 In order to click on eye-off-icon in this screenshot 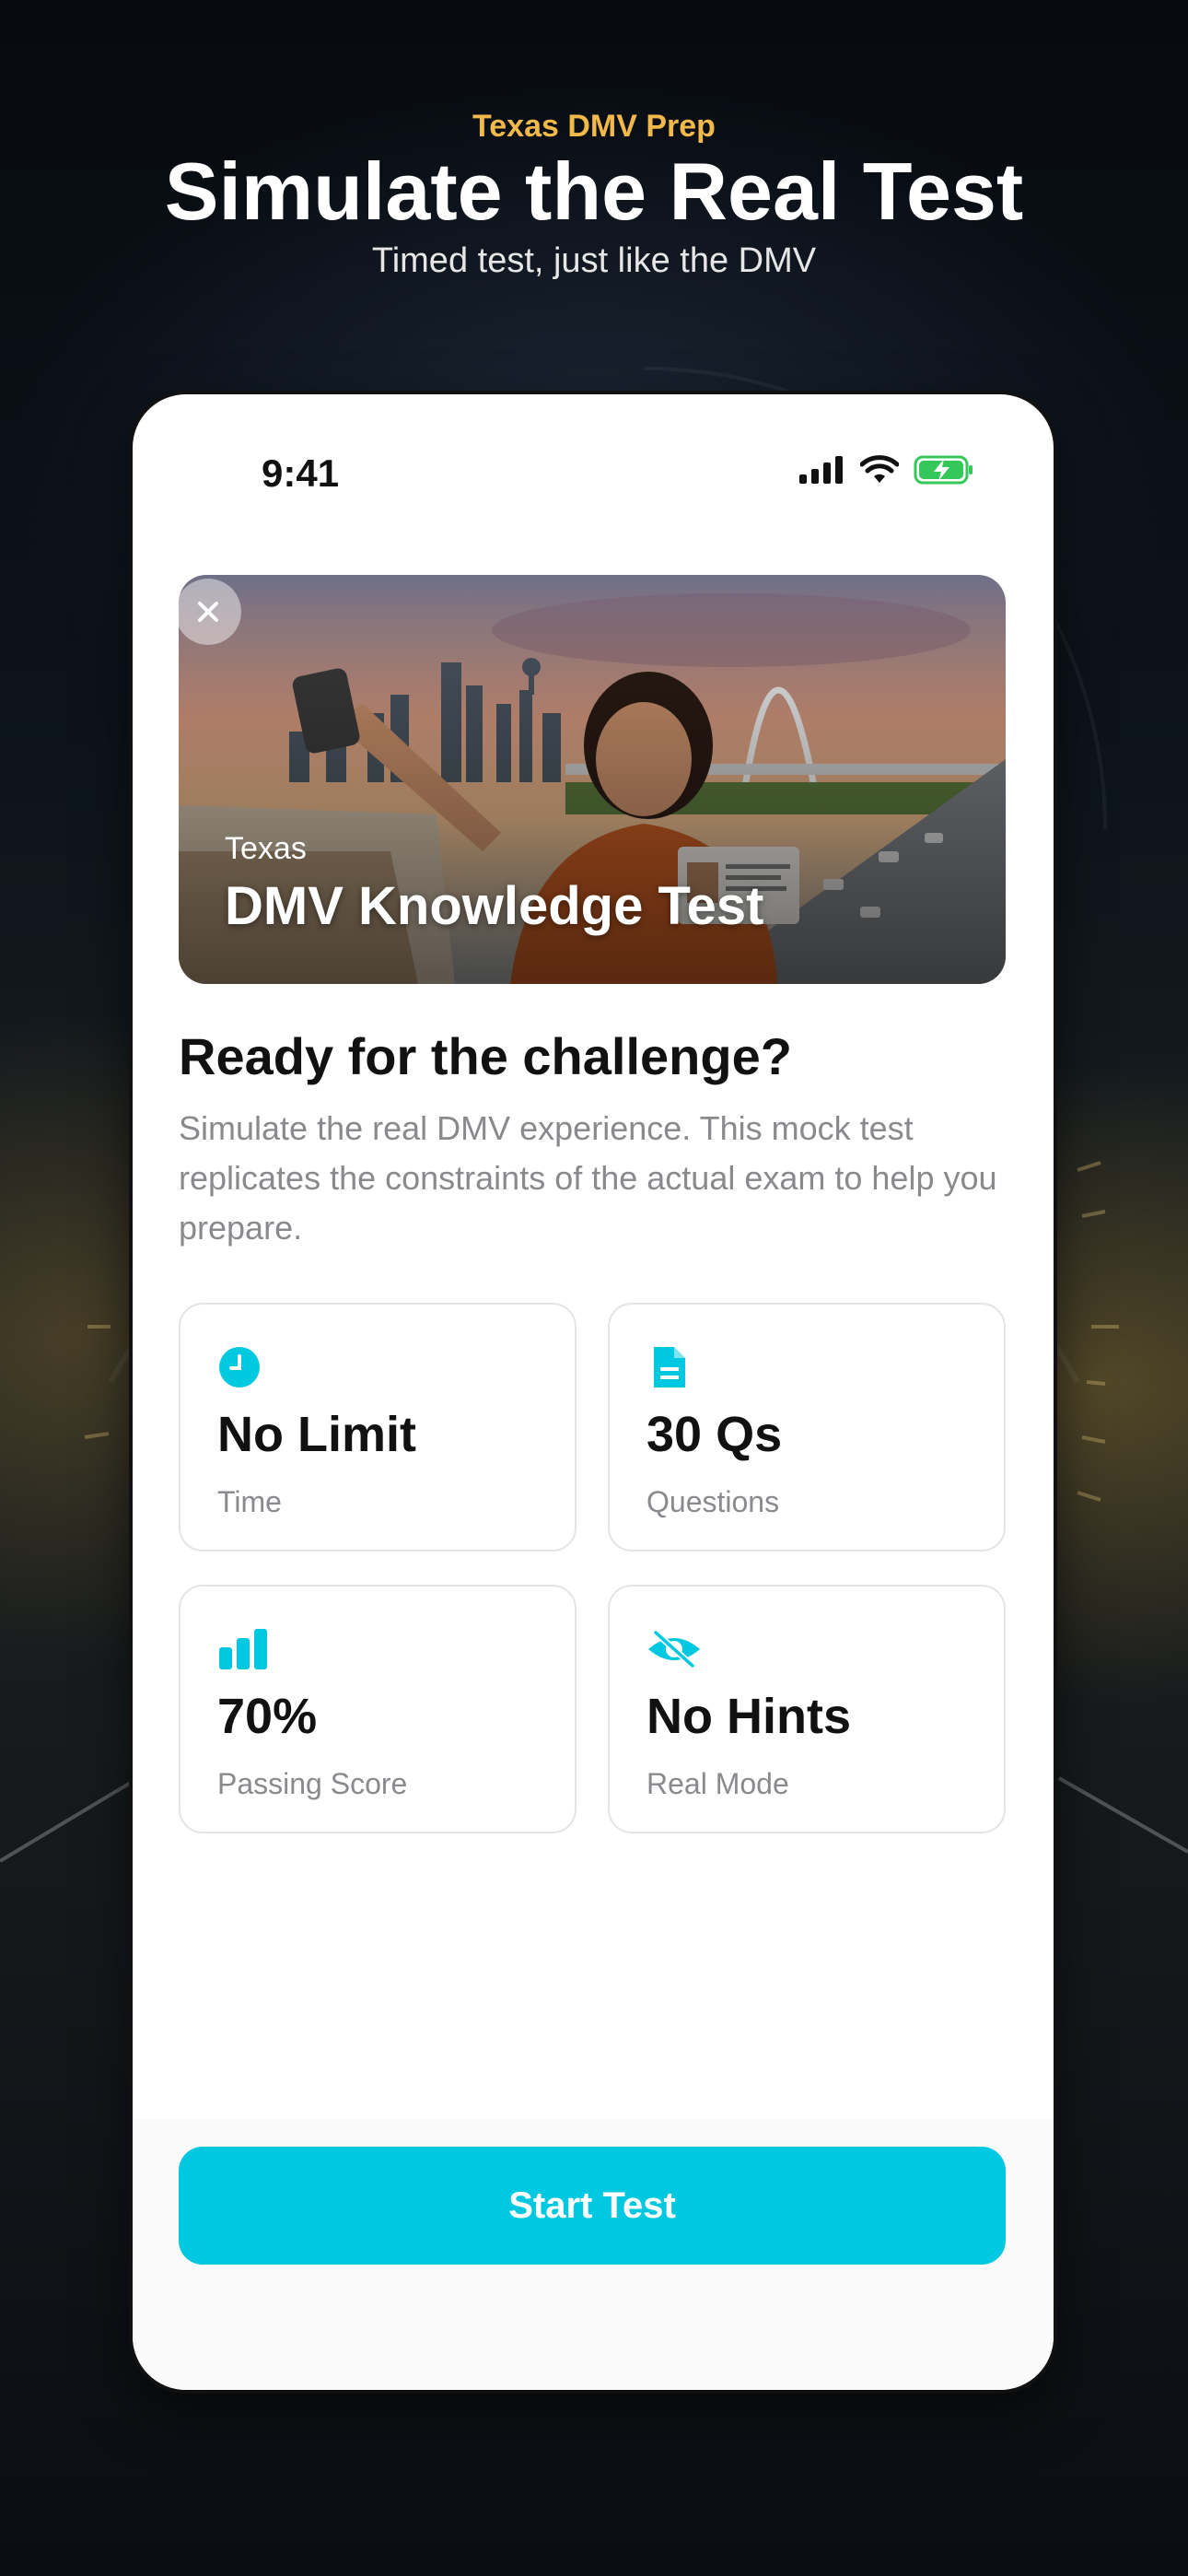, I will do `click(674, 1649)`.